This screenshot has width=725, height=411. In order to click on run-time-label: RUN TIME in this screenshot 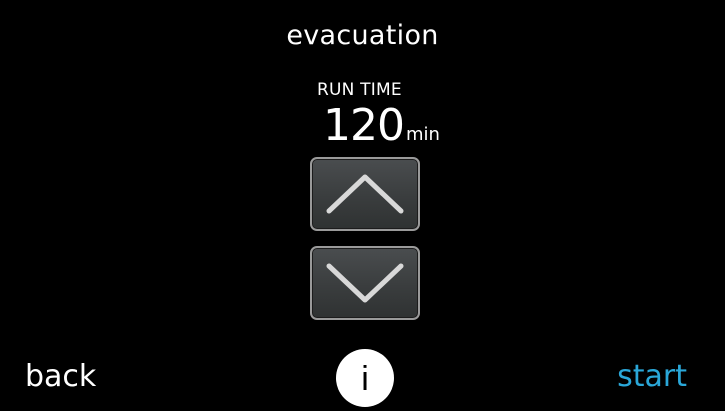, I will do `click(359, 90)`.